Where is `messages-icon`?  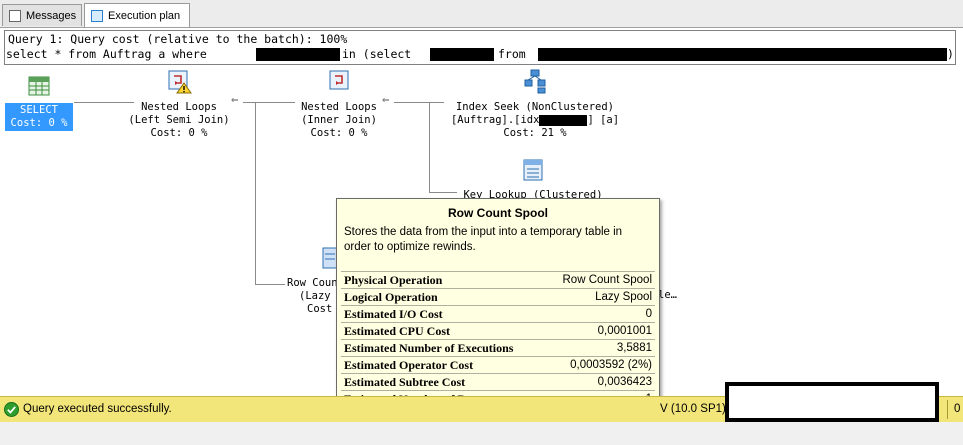 messages-icon is located at coordinates (15, 15).